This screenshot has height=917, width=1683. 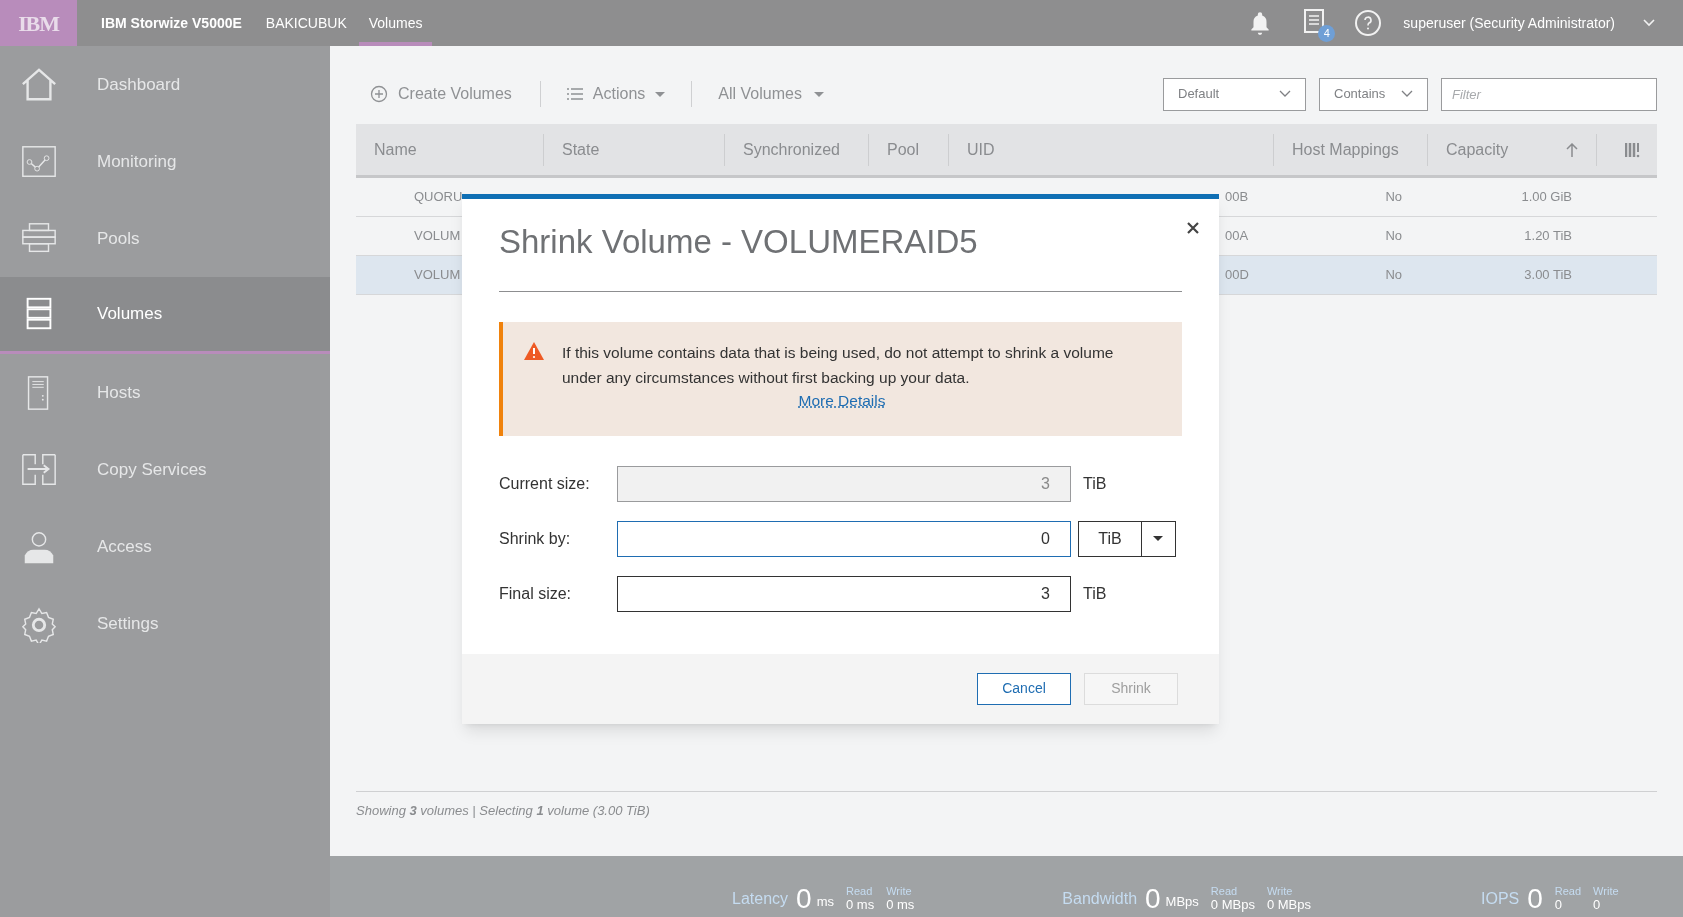 I want to click on warning-icon, so click(x=534, y=350).